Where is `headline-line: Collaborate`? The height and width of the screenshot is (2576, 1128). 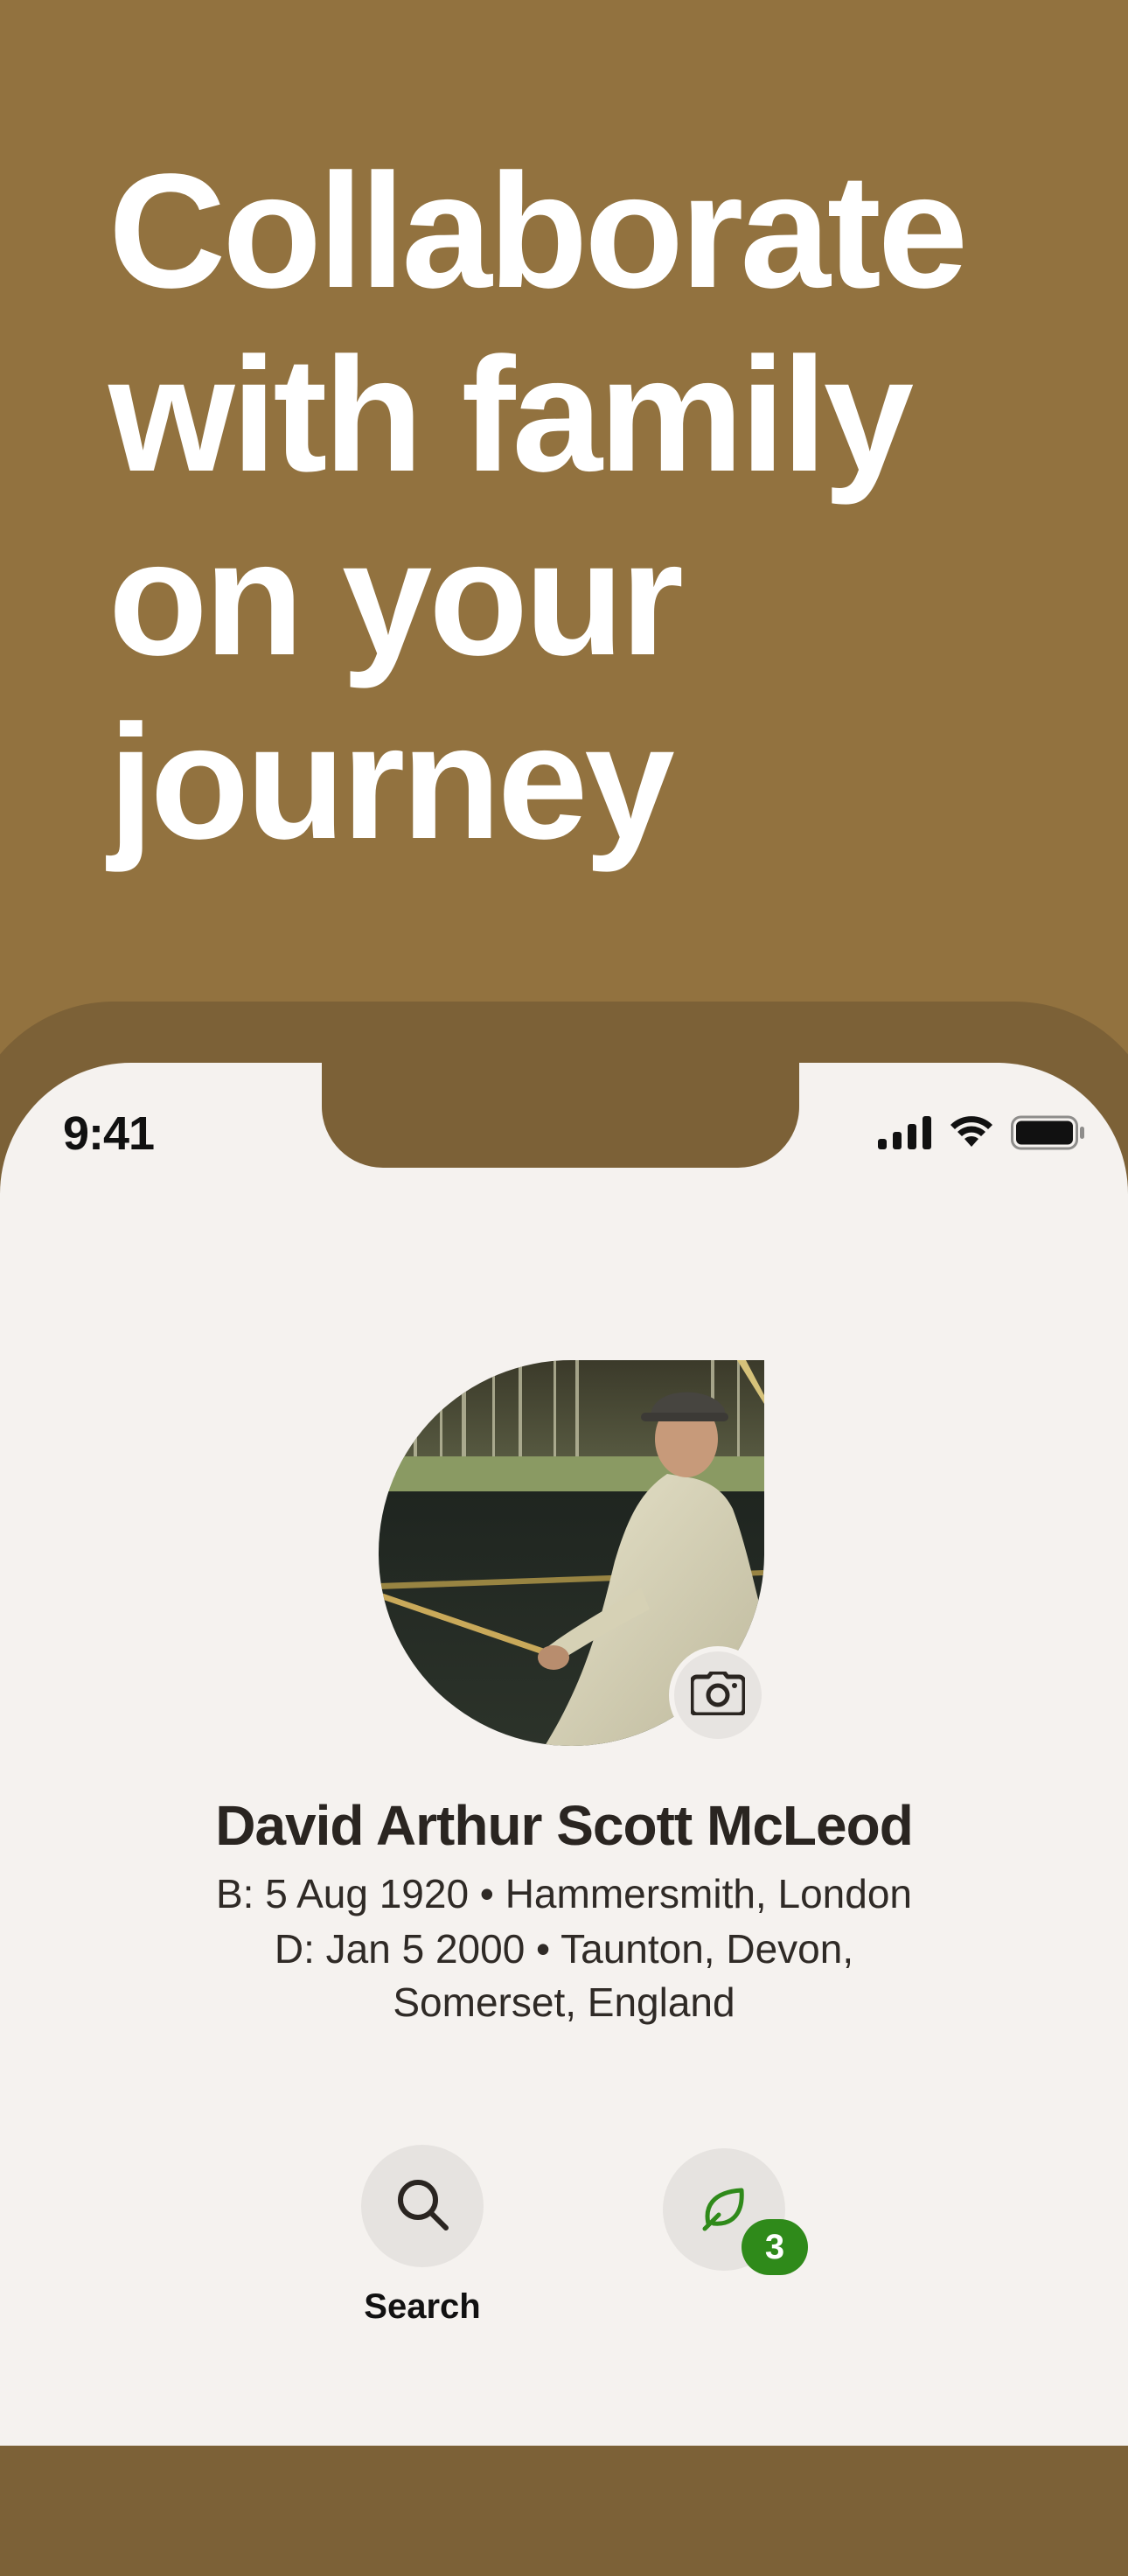
headline-line: Collaborate is located at coordinates (538, 232).